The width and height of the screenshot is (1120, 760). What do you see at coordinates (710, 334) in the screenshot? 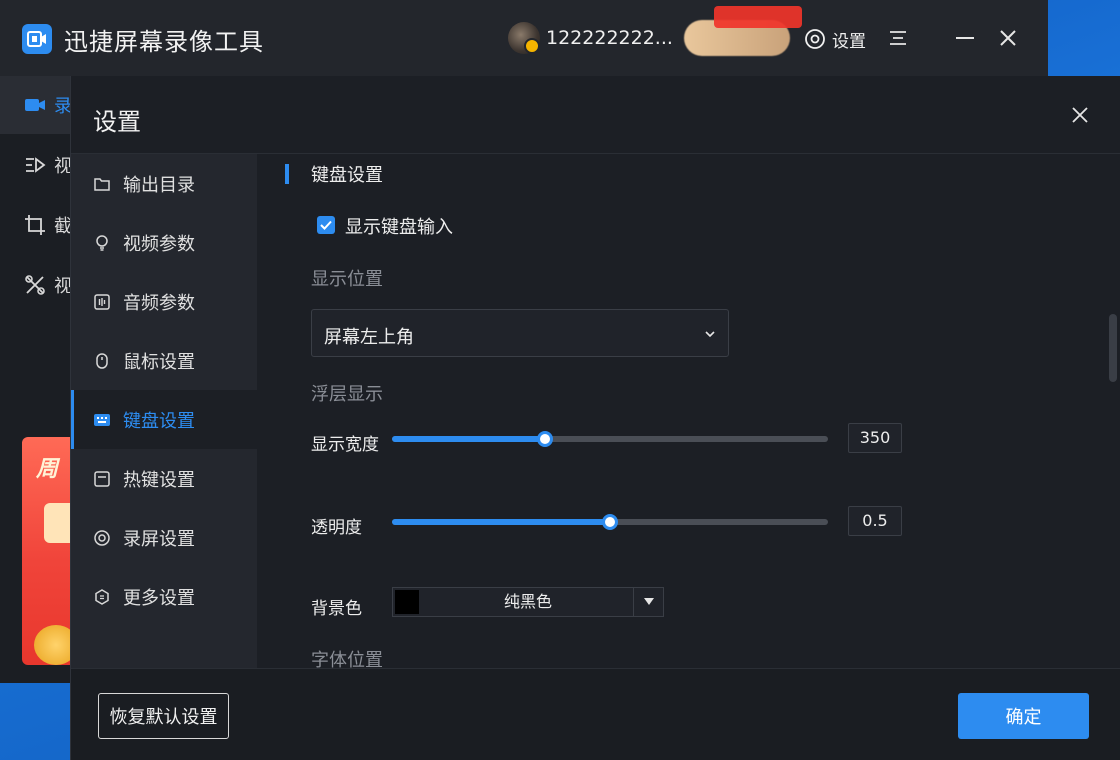
I see `chevron-down-icon` at bounding box center [710, 334].